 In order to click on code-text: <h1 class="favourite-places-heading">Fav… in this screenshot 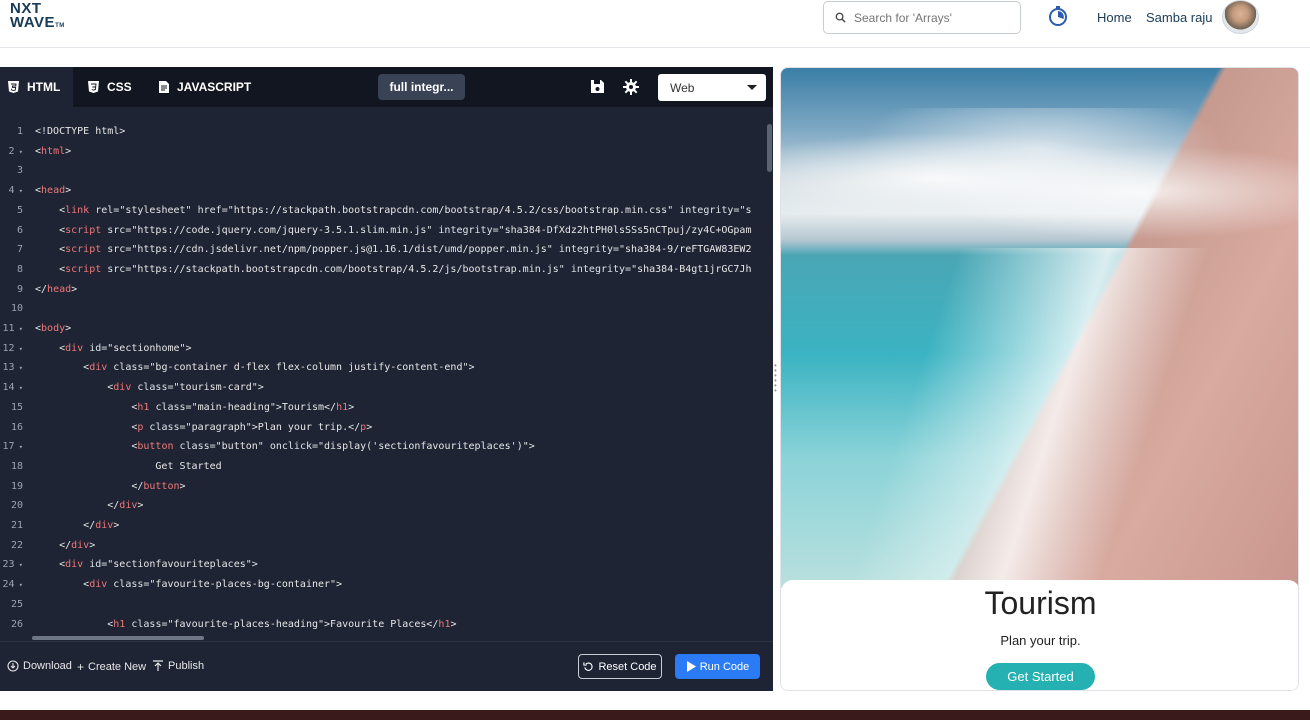, I will do `click(246, 624)`.